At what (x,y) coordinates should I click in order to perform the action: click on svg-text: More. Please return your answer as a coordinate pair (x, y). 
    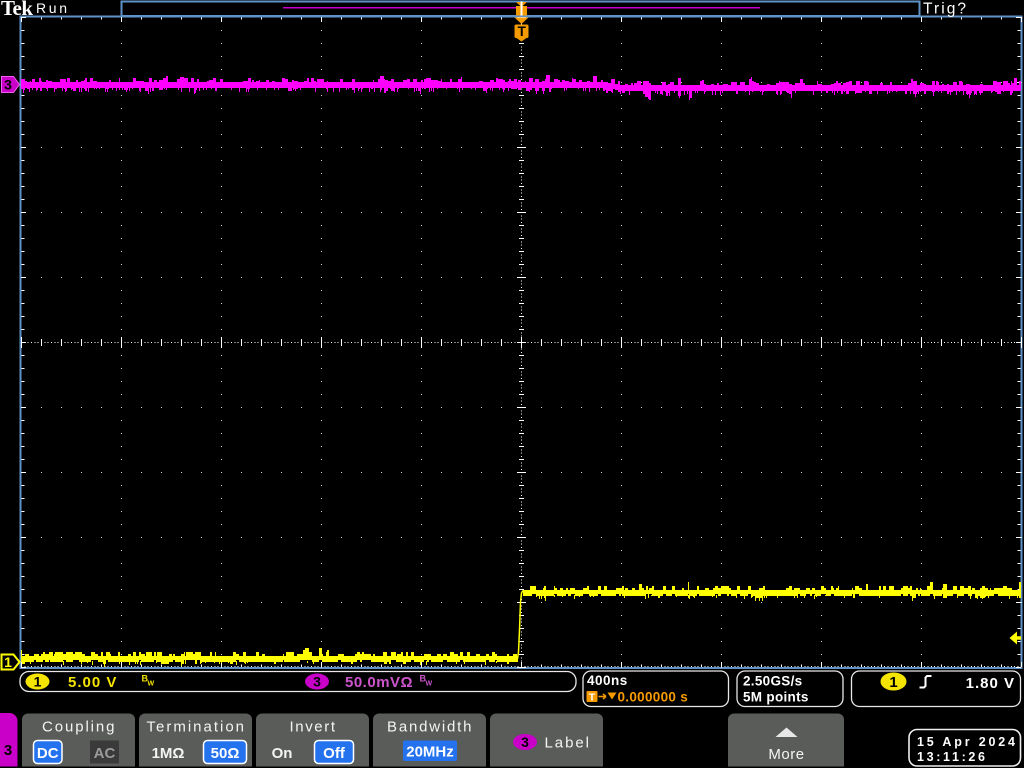
    Looking at the image, I should click on (786, 754).